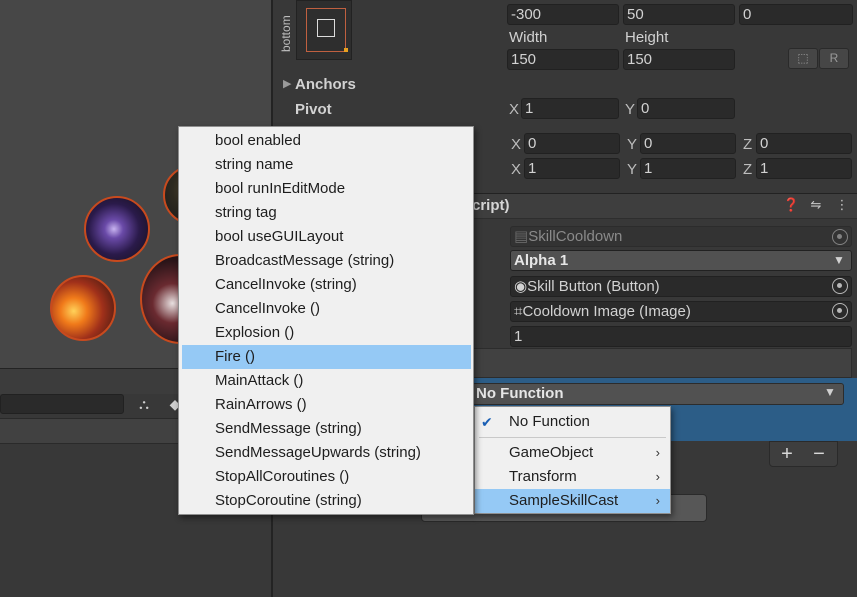 This screenshot has height=597, width=857. I want to click on menu-item-label: bool useGUILayout, so click(279, 236).